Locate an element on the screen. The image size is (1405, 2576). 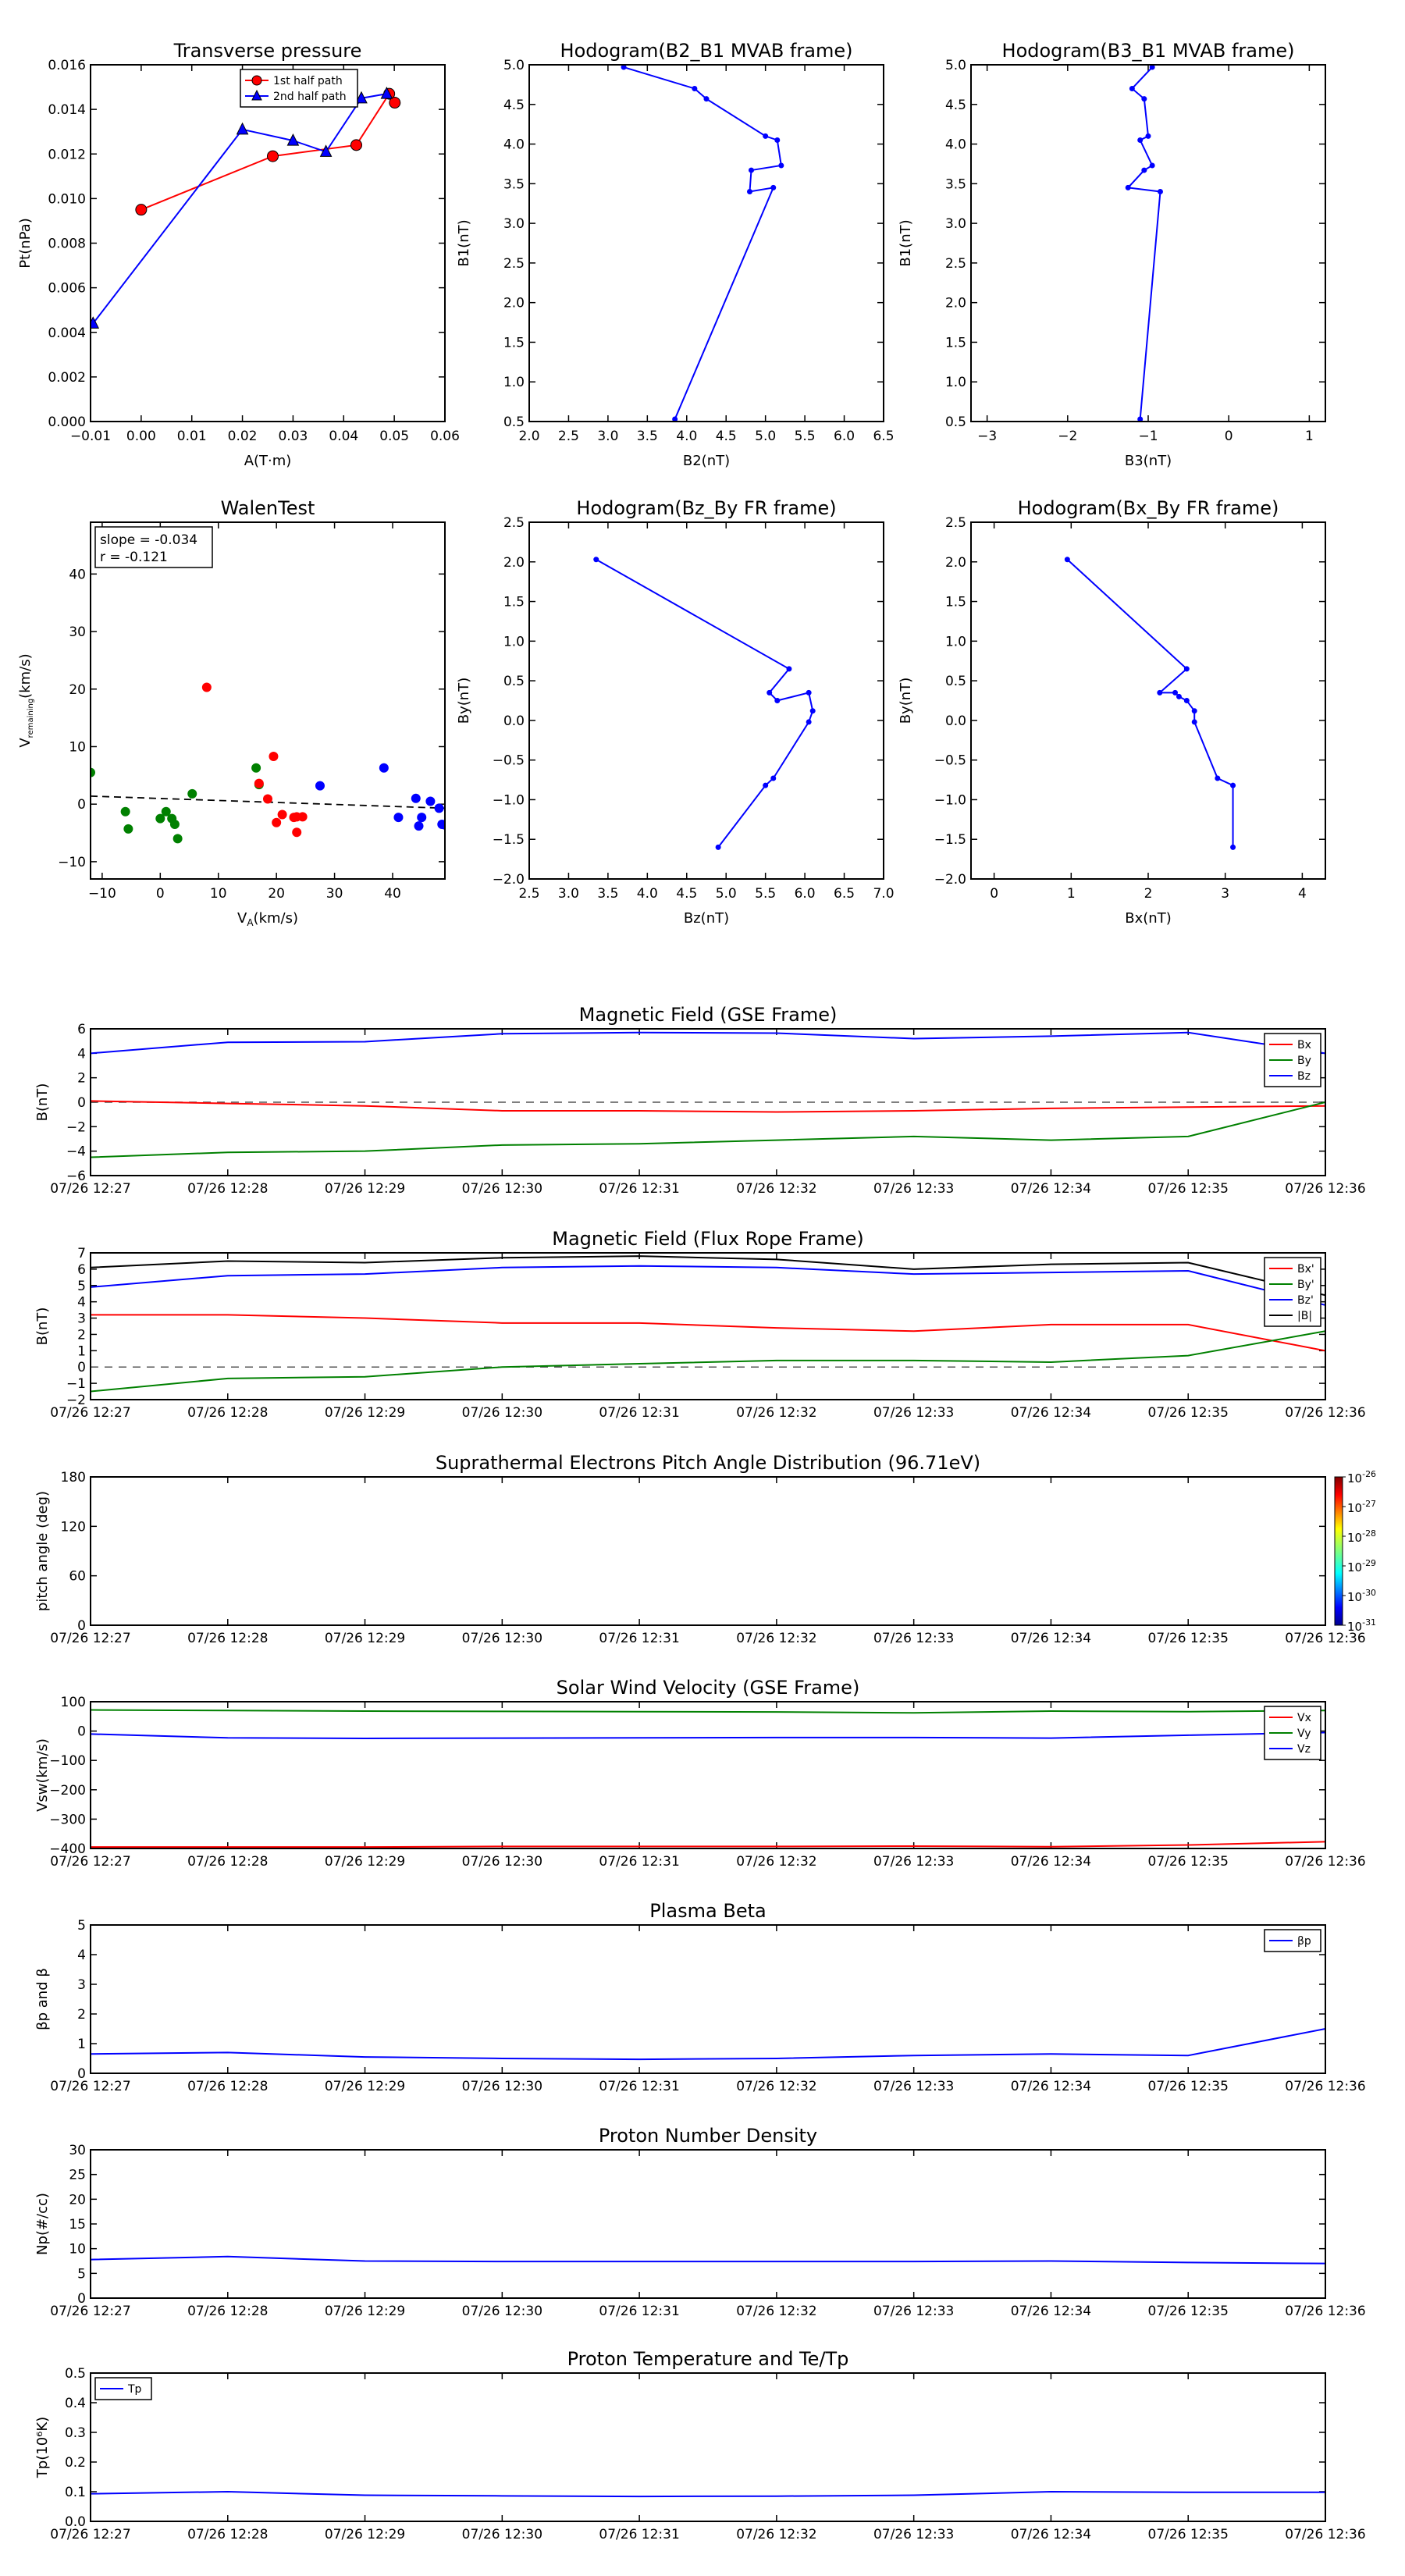
y-tick-label: −100 is located at coordinates (68, 1761).